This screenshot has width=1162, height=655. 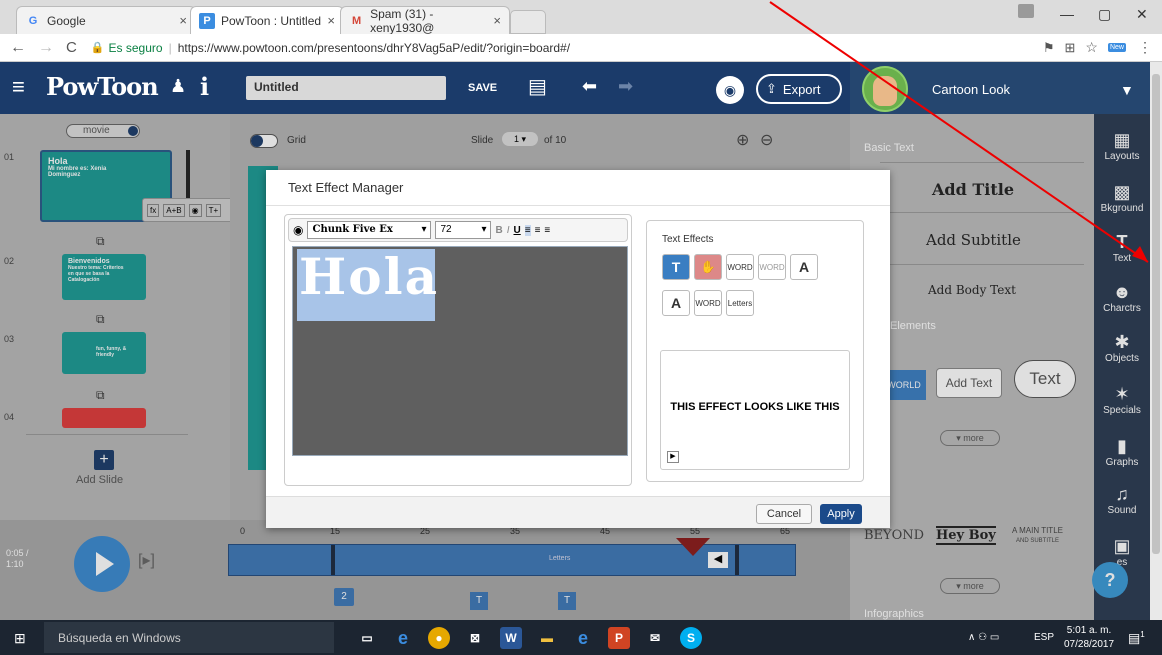 I want to click on skype-icon: S, so click(x=691, y=638).